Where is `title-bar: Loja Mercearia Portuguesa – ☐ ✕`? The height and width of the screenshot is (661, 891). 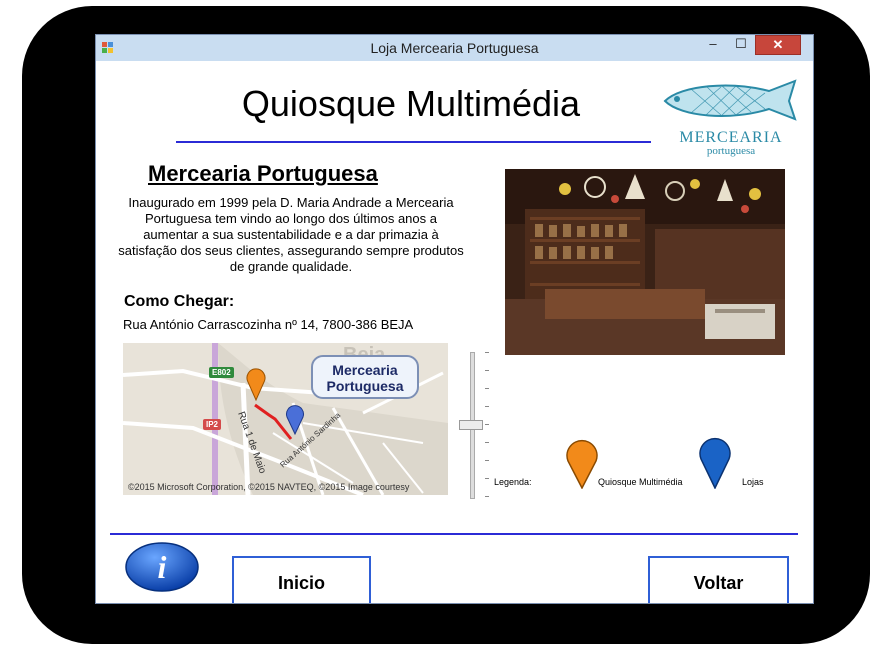
title-bar: Loja Mercearia Portuguesa – ☐ ✕ is located at coordinates (454, 48).